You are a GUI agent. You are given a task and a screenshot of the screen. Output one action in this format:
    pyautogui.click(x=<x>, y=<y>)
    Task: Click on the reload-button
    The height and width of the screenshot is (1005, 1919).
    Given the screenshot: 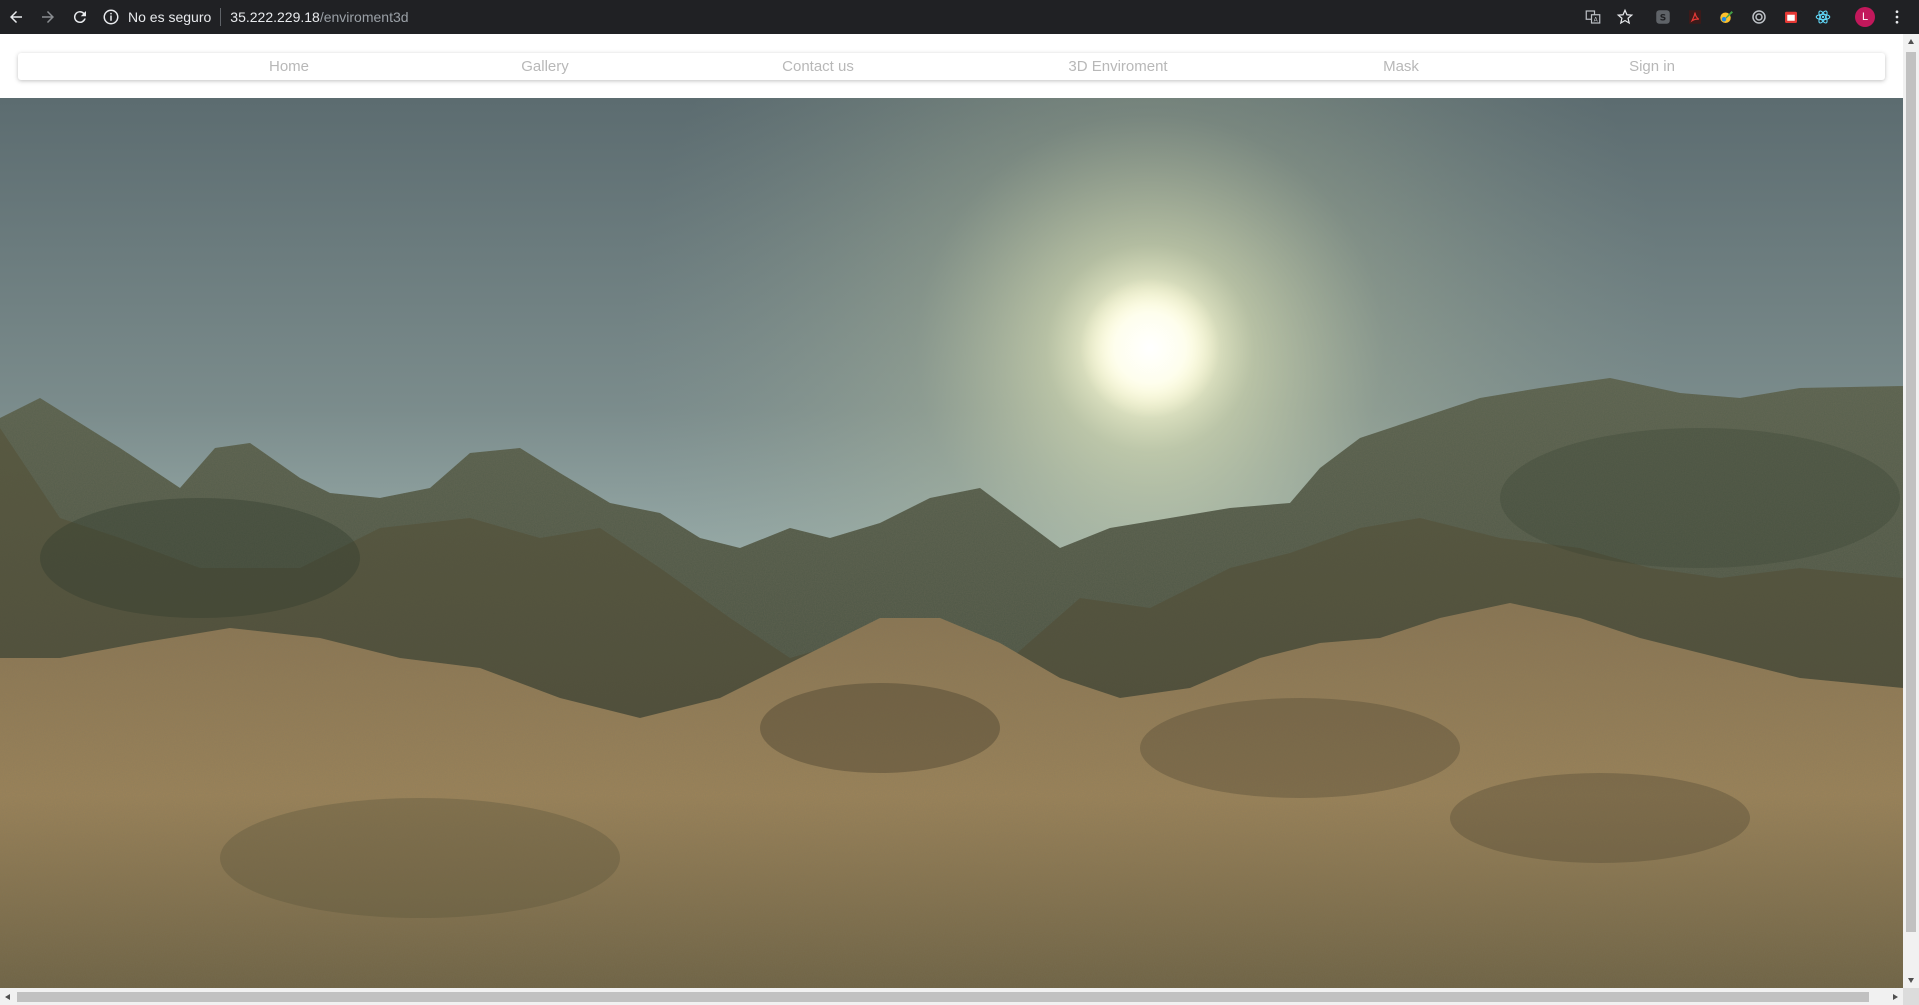 What is the action you would take?
    pyautogui.click(x=80, y=17)
    